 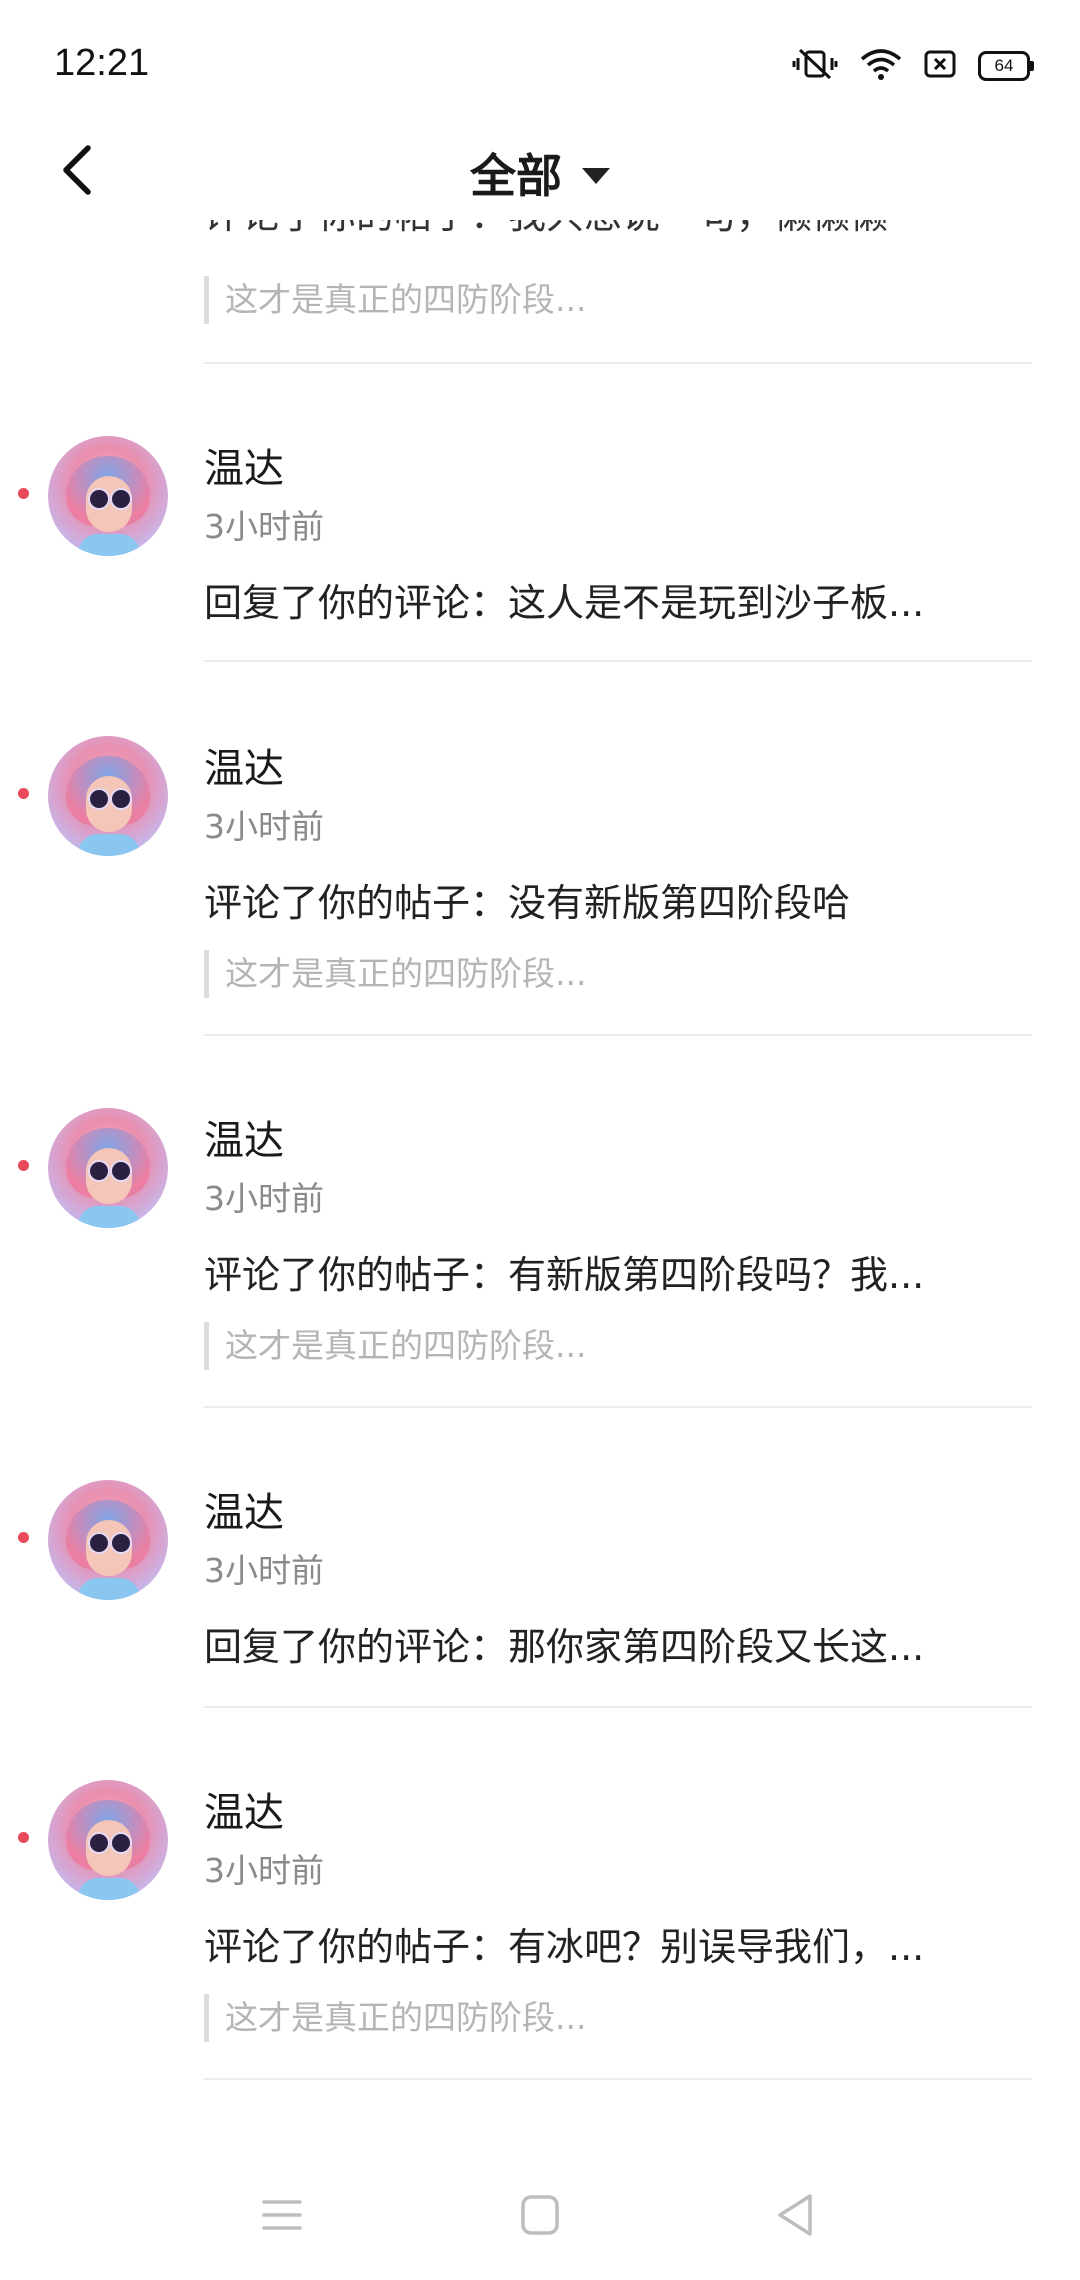 I want to click on status-icons: 64, so click(x=913, y=66).